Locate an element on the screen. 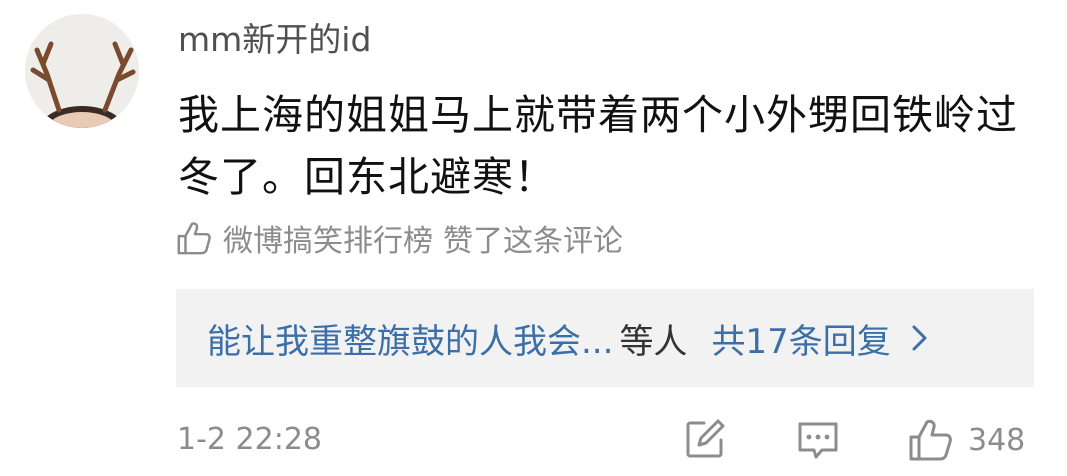  comment-icon is located at coordinates (818, 440).